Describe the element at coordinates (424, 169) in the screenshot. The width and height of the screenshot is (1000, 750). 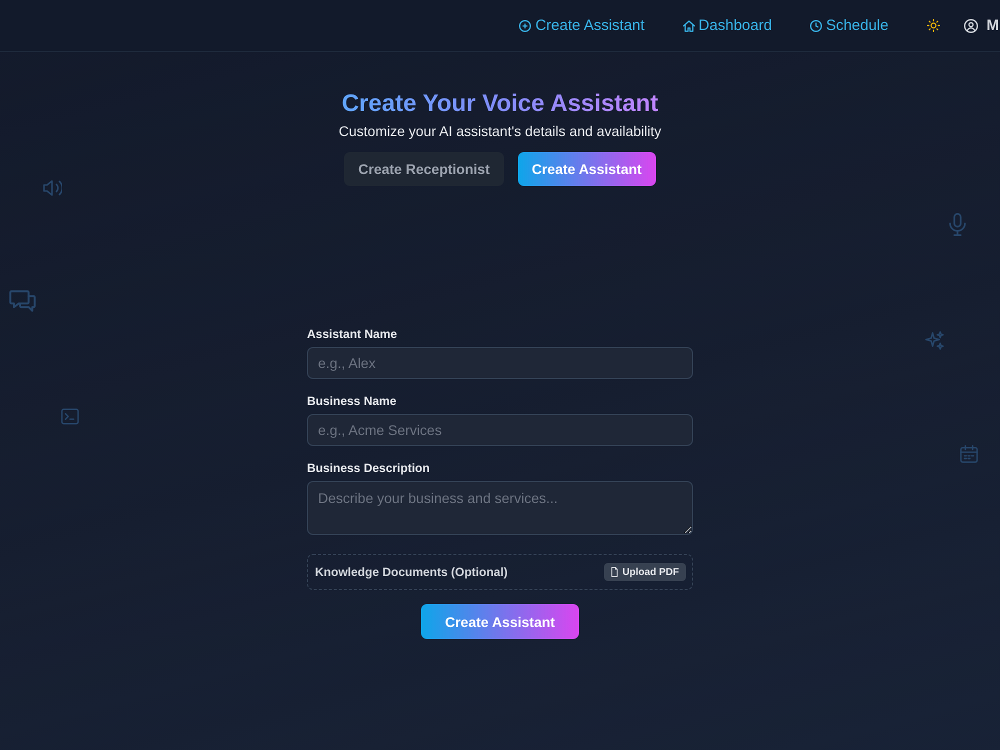
I see `mode-tab: Create Receptionist` at that location.